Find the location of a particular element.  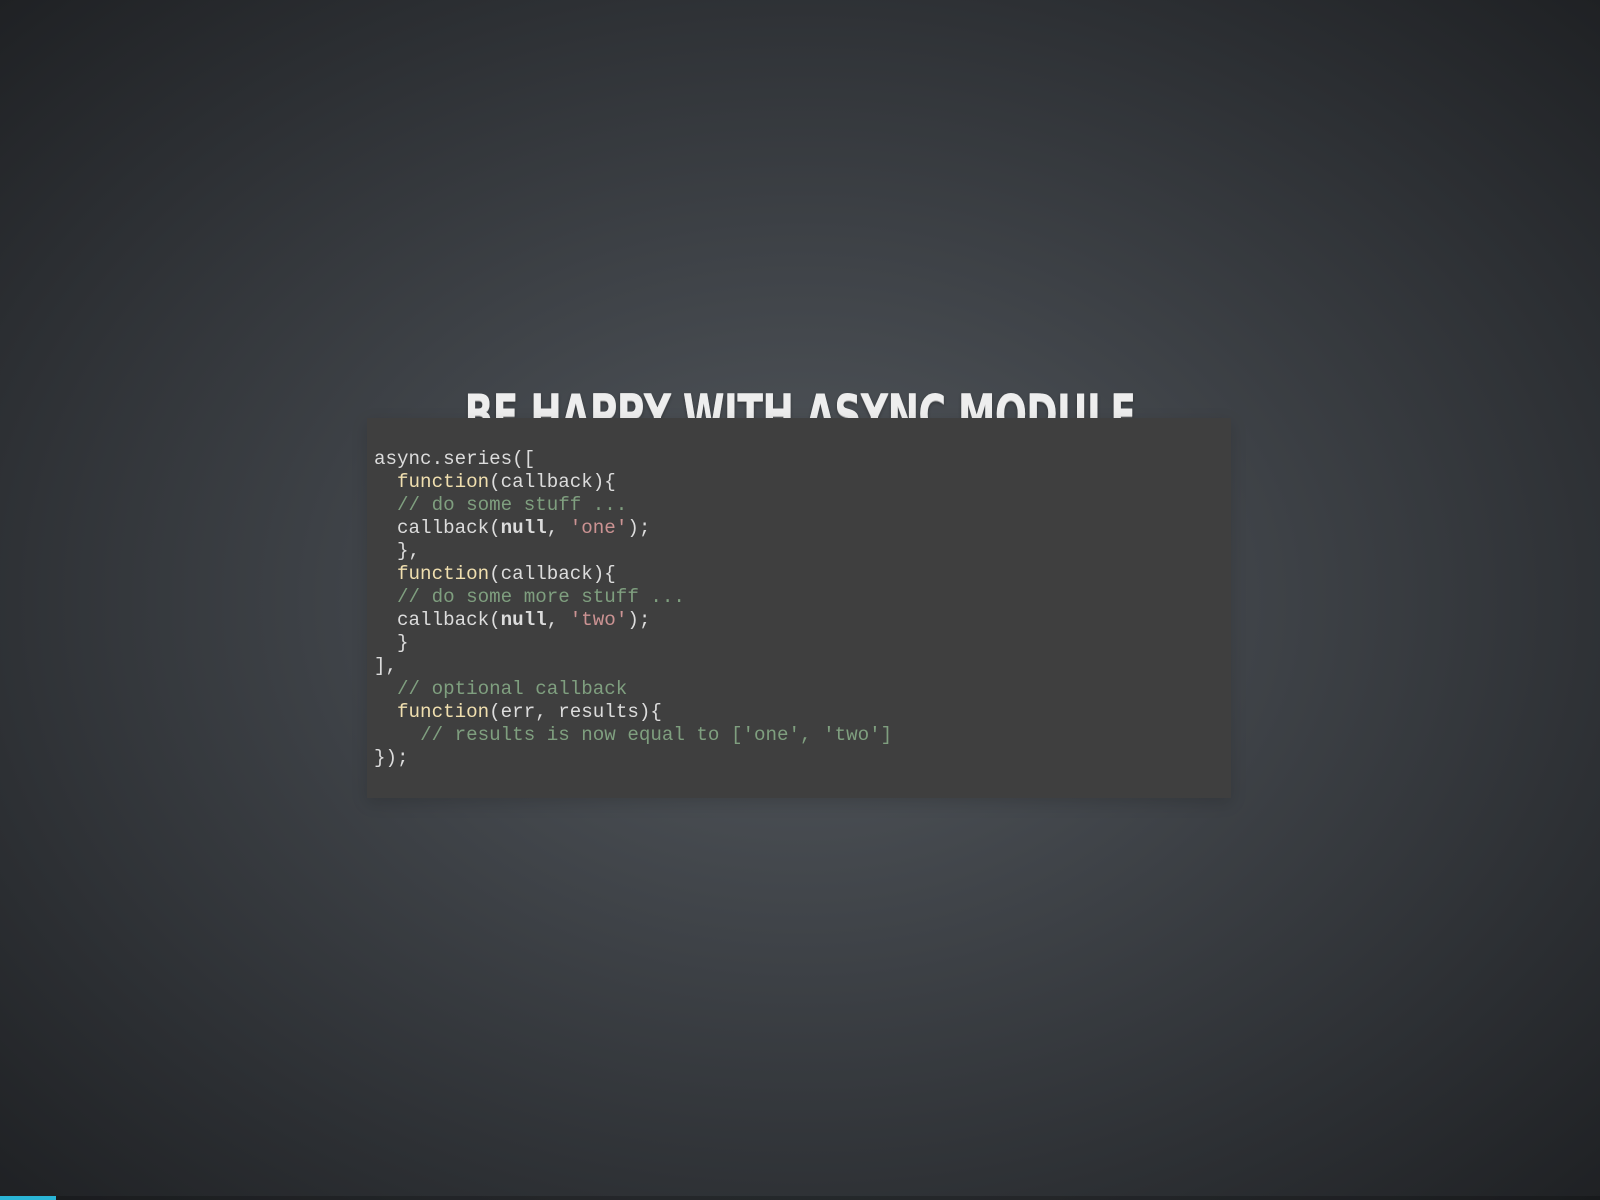

code-comment: // optional callback is located at coordinates (512, 689).